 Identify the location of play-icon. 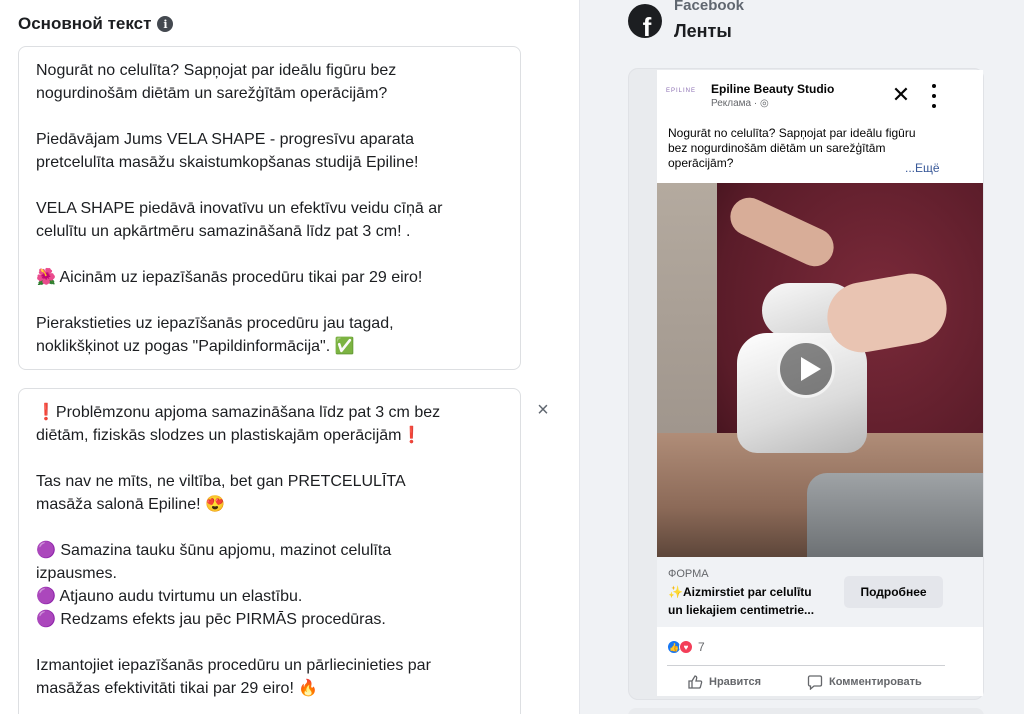
(806, 369).